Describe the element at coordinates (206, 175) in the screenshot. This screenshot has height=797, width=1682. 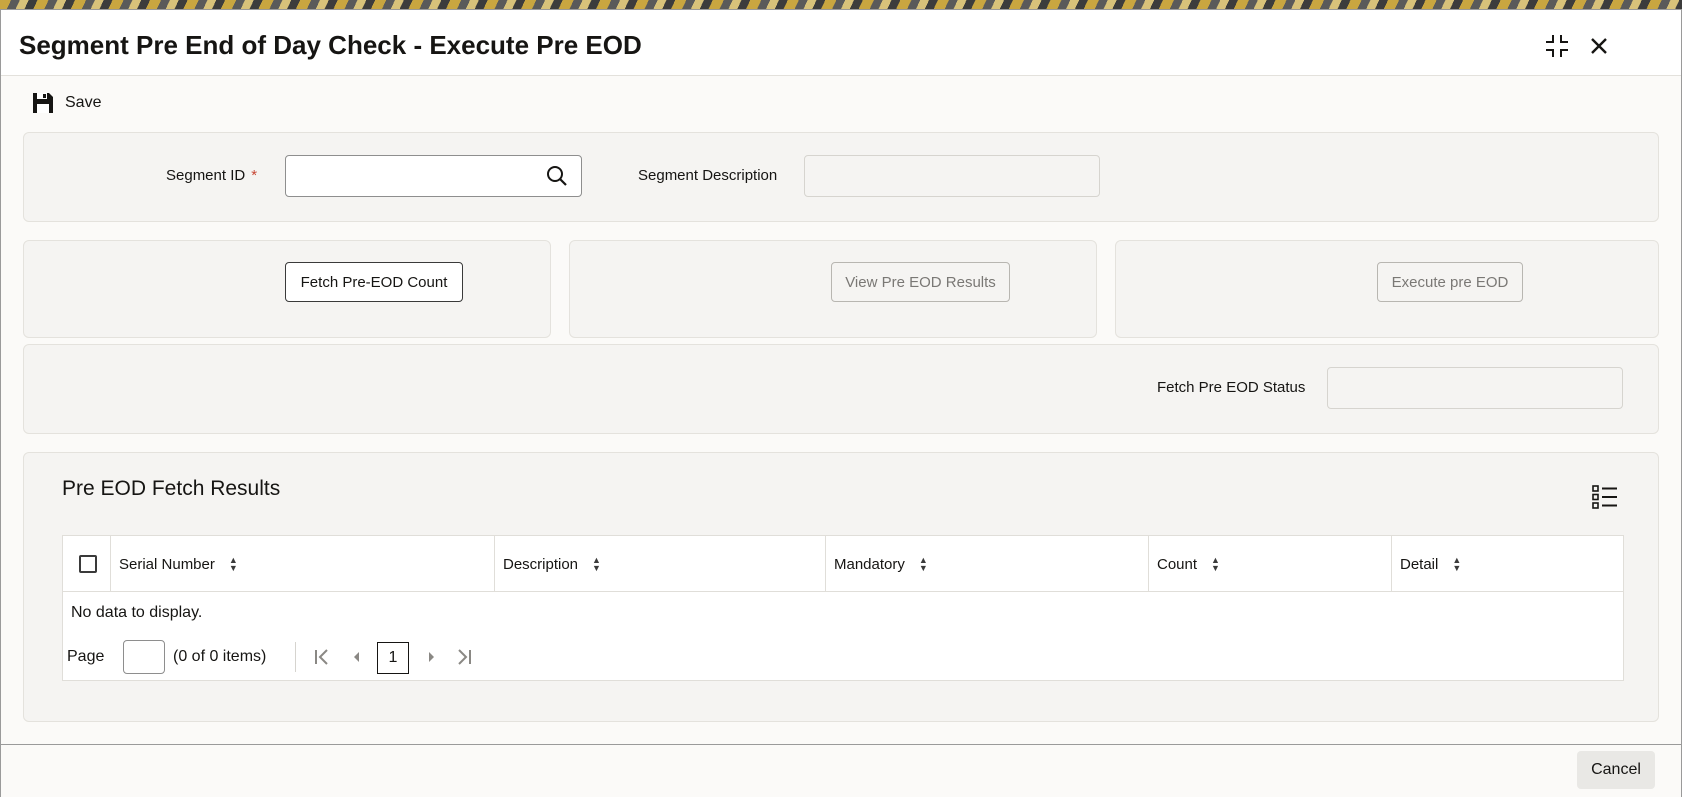
I see `segment-id-label-text: Segment ID` at that location.